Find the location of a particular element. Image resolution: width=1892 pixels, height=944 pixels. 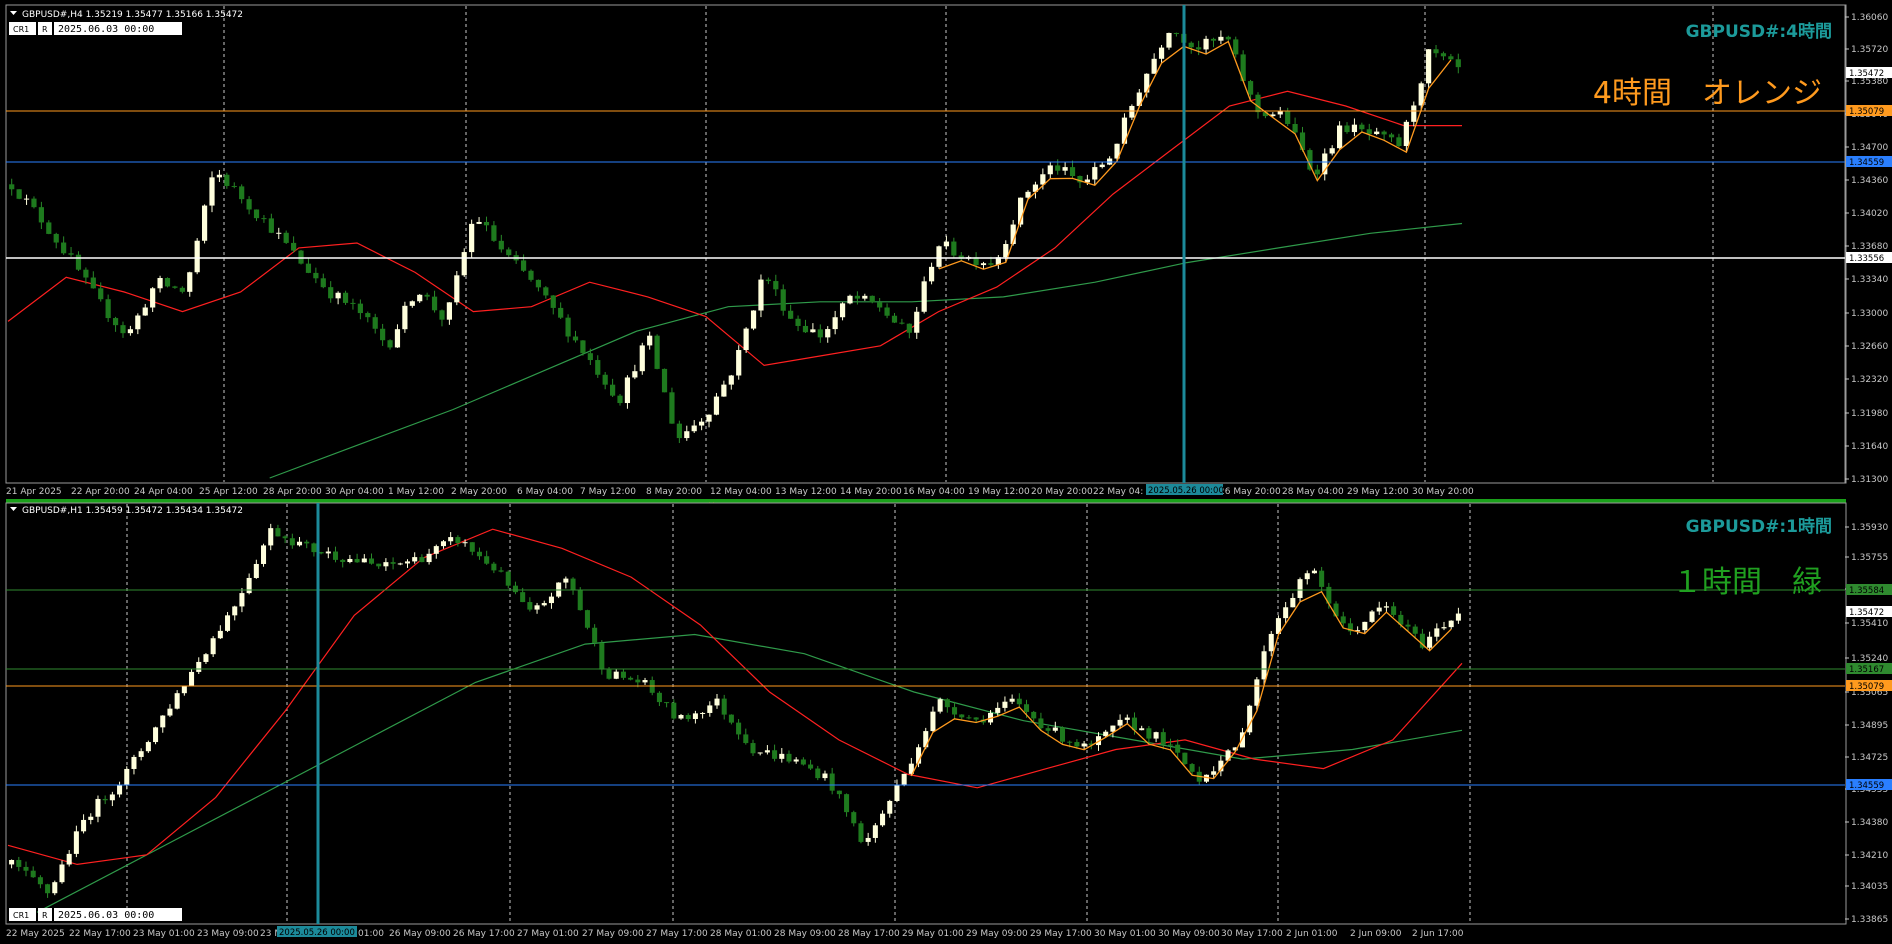

x-tick-label: 30 May 09:00 is located at coordinates (1189, 934).